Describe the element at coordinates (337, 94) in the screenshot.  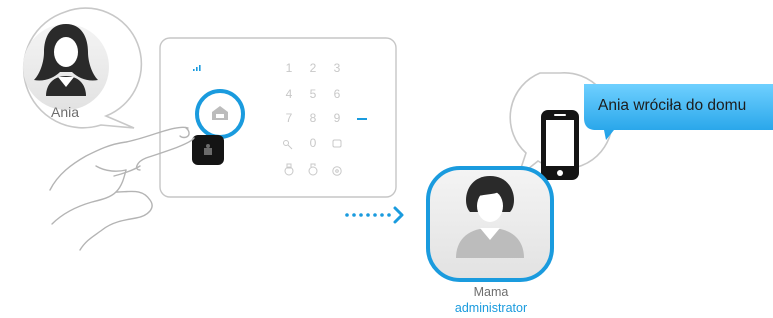
I see `key-6: 6` at that location.